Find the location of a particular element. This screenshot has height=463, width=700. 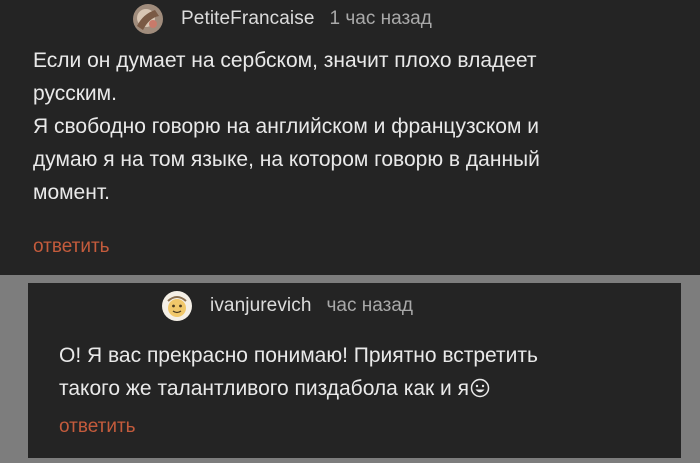

username: ivanjurevich is located at coordinates (261, 306).